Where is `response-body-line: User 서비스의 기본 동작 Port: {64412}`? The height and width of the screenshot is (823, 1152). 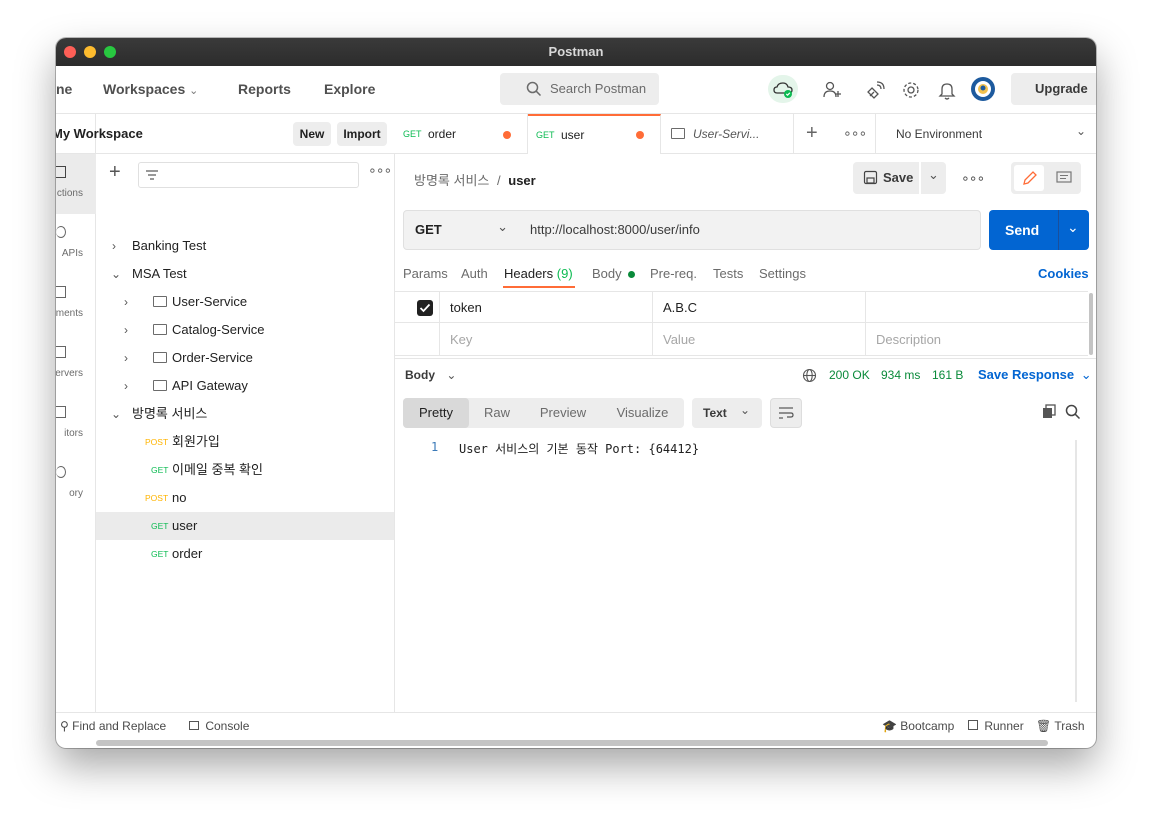 response-body-line: User 서비스의 기본 동작 Port: {64412} is located at coordinates (579, 449).